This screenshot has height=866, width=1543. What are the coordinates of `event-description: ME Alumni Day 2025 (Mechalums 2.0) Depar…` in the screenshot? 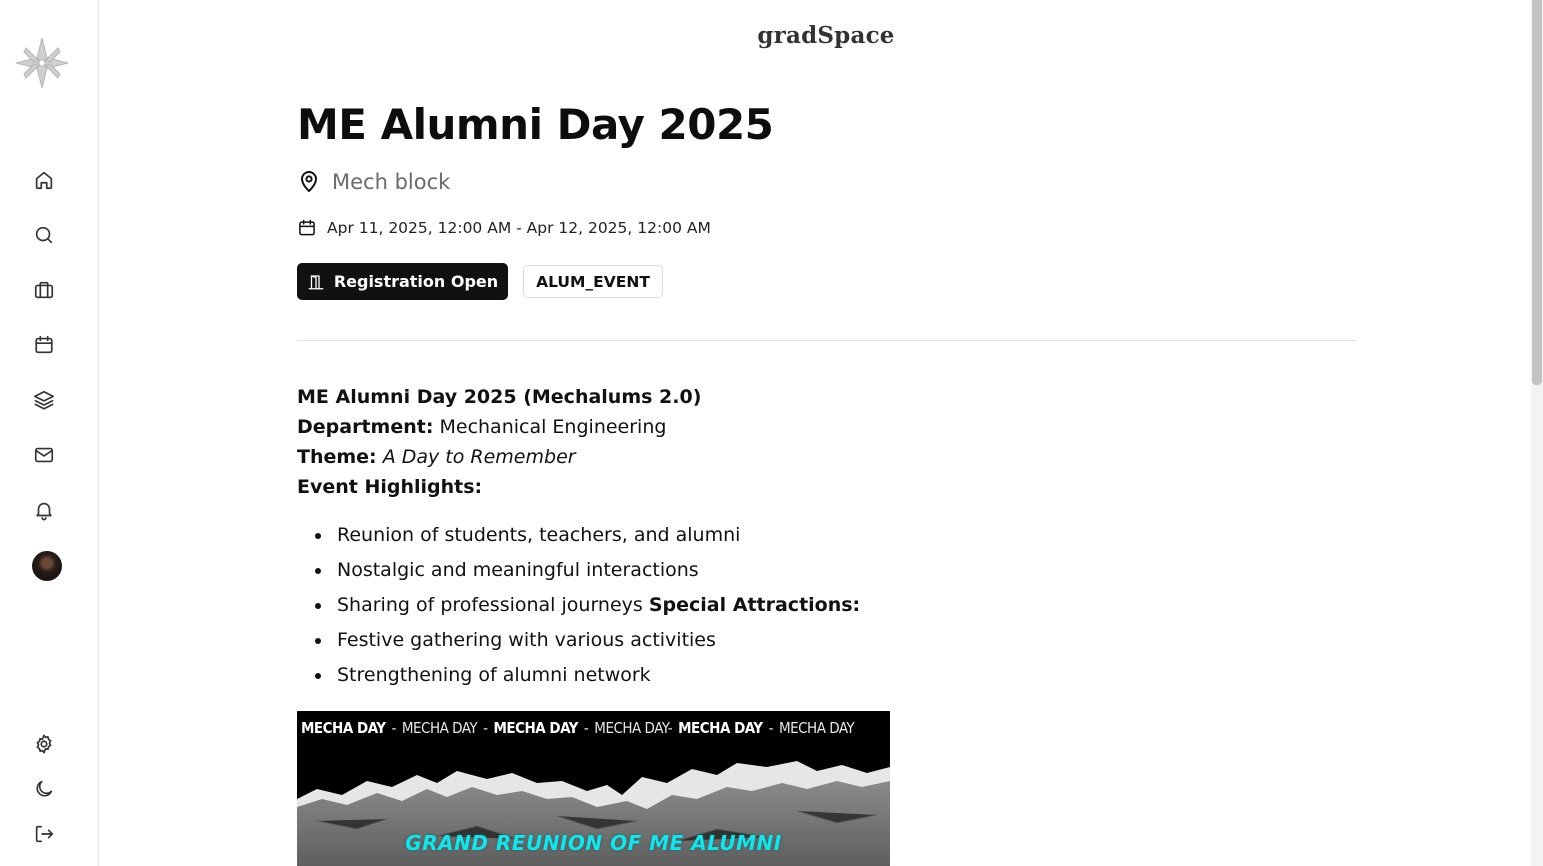 It's located at (499, 442).